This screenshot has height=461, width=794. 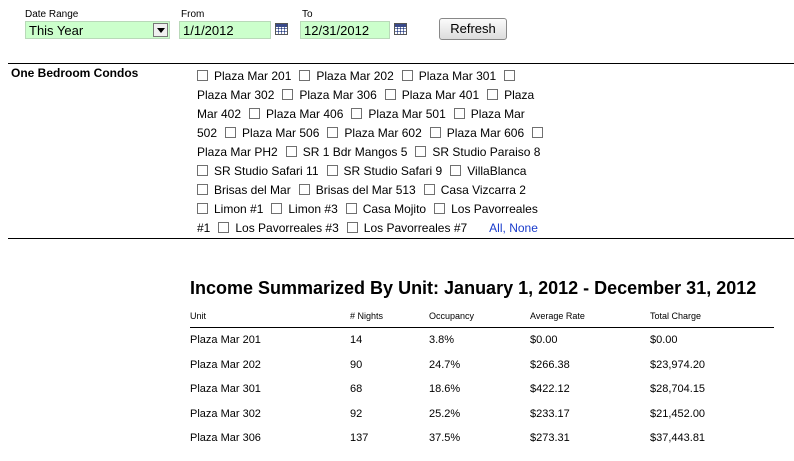 What do you see at coordinates (312, 209) in the screenshot?
I see `unit-option-label: Limon #3` at bounding box center [312, 209].